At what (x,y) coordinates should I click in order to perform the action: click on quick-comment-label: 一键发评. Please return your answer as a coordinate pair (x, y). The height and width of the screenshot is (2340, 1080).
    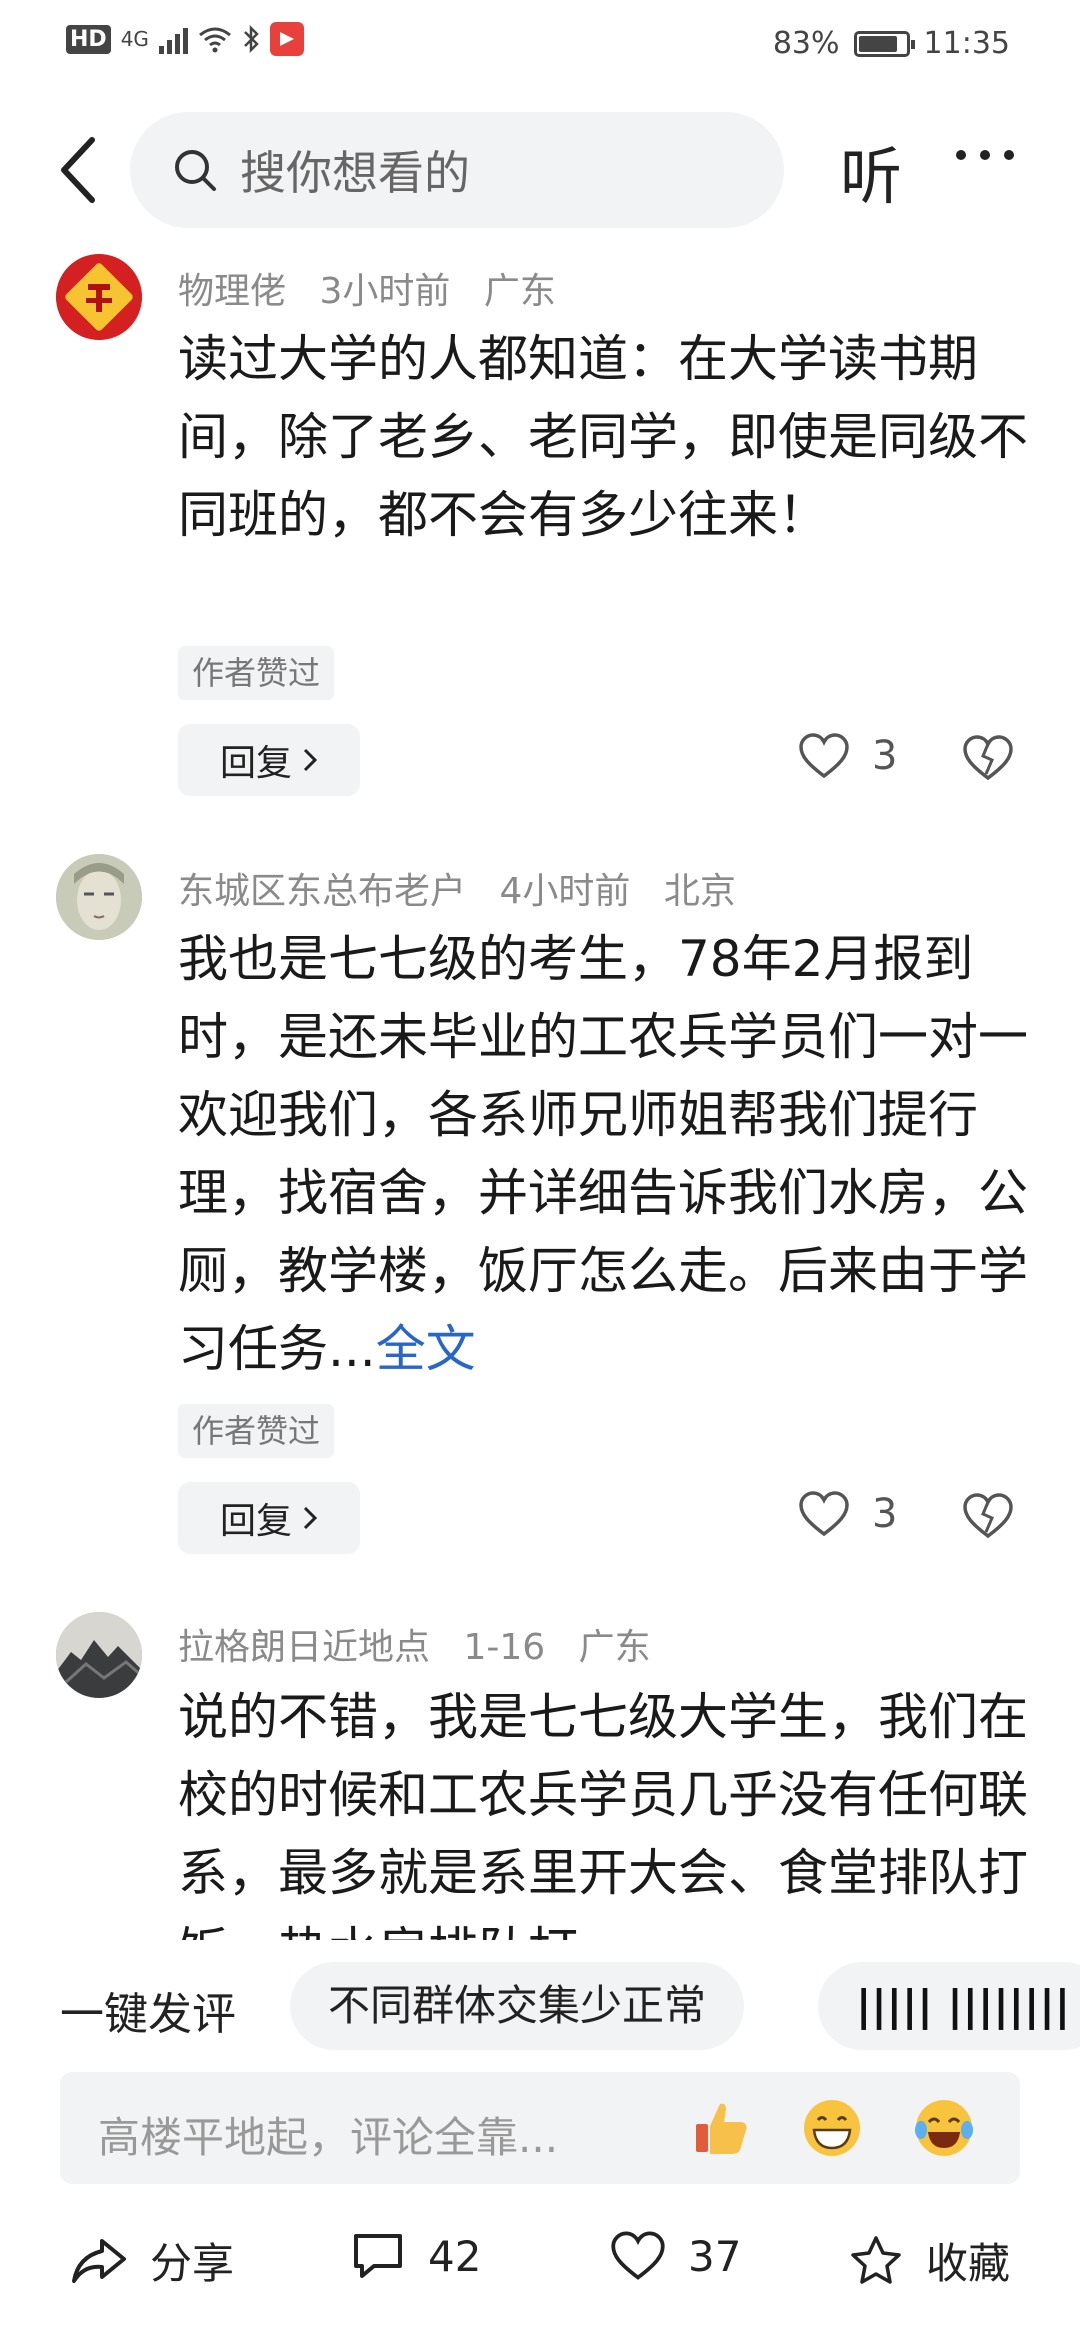
    Looking at the image, I should click on (148, 2014).